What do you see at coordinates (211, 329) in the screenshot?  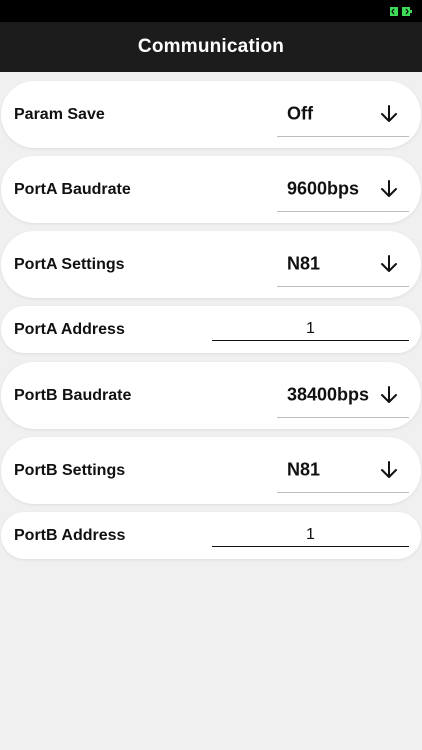 I see `porta-address-row: PortA Address` at bounding box center [211, 329].